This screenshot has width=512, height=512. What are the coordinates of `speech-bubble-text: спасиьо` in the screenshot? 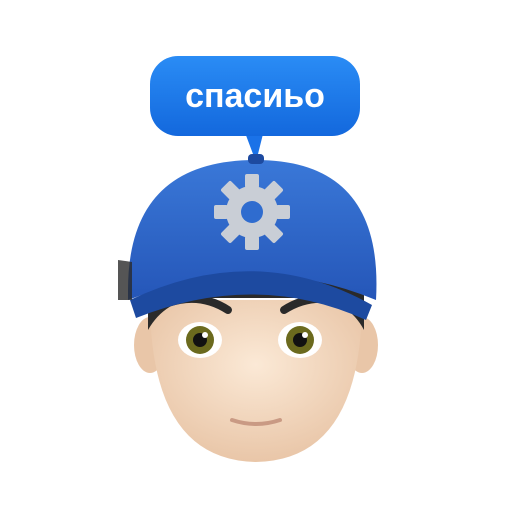 It's located at (255, 95).